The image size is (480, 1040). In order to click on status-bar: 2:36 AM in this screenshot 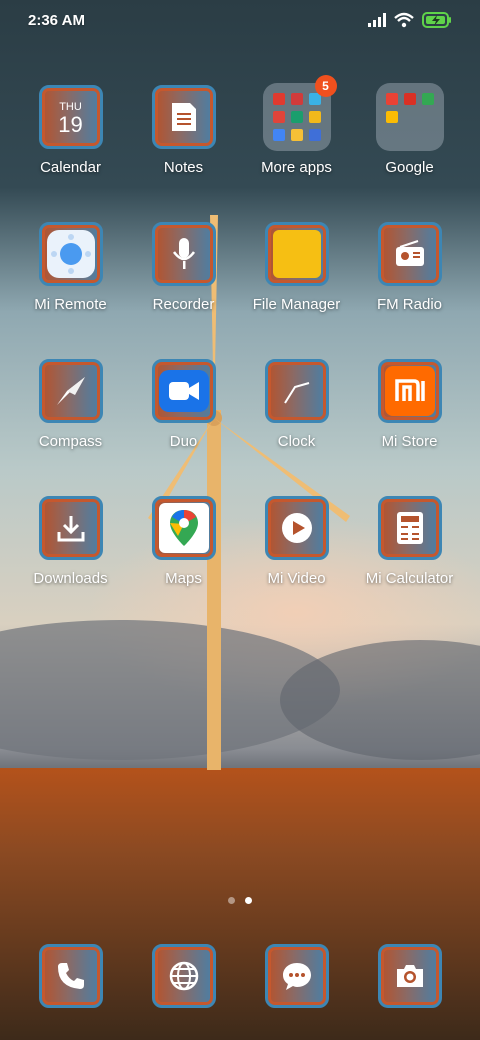, I will do `click(240, 22)`.